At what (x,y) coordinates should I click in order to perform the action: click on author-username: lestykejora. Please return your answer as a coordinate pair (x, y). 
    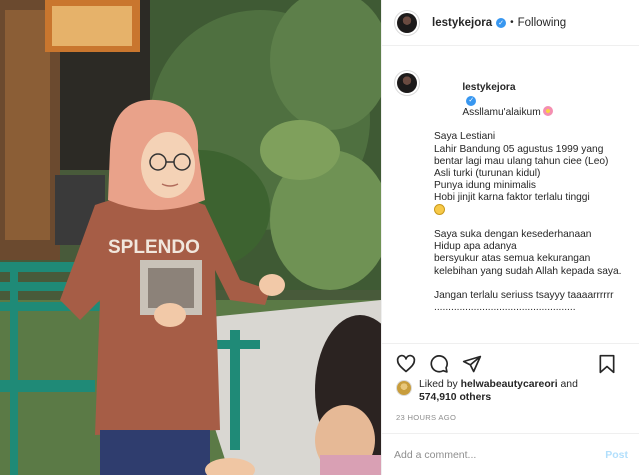
    Looking at the image, I should click on (462, 23).